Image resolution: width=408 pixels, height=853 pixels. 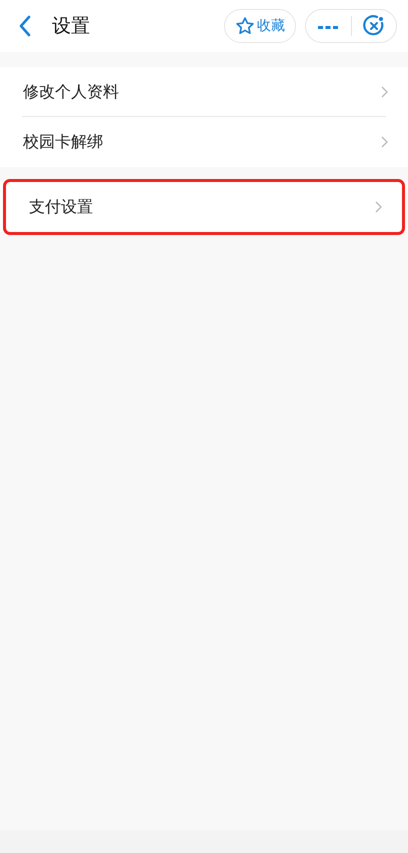 I want to click on settings-row: 修改个人资料, so click(x=204, y=92).